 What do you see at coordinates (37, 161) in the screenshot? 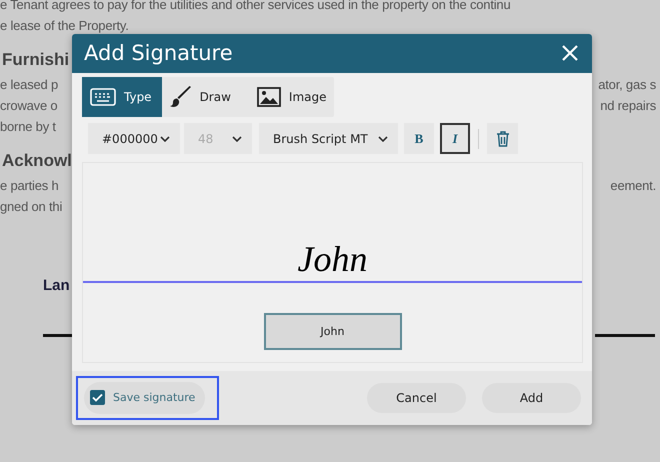
I see `section-heading: Acknowl` at bounding box center [37, 161].